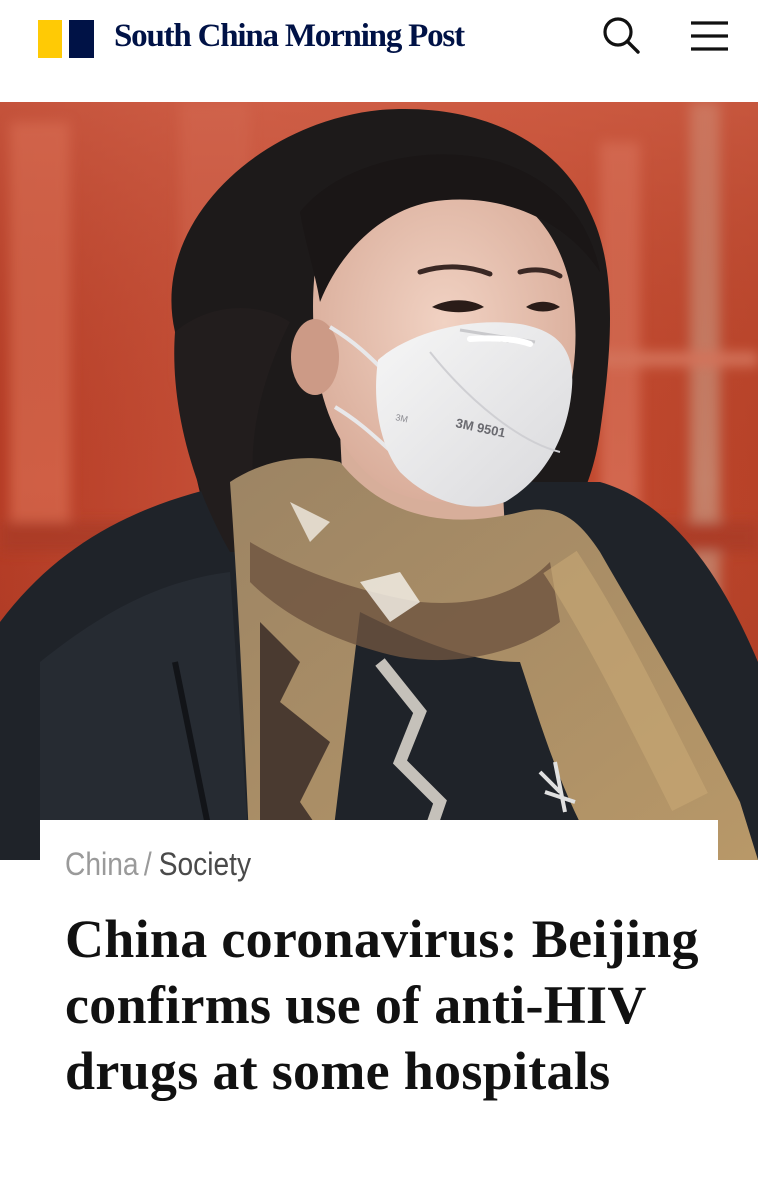 The height and width of the screenshot is (1200, 758). I want to click on site-header: South China Morning Post, so click(379, 50).